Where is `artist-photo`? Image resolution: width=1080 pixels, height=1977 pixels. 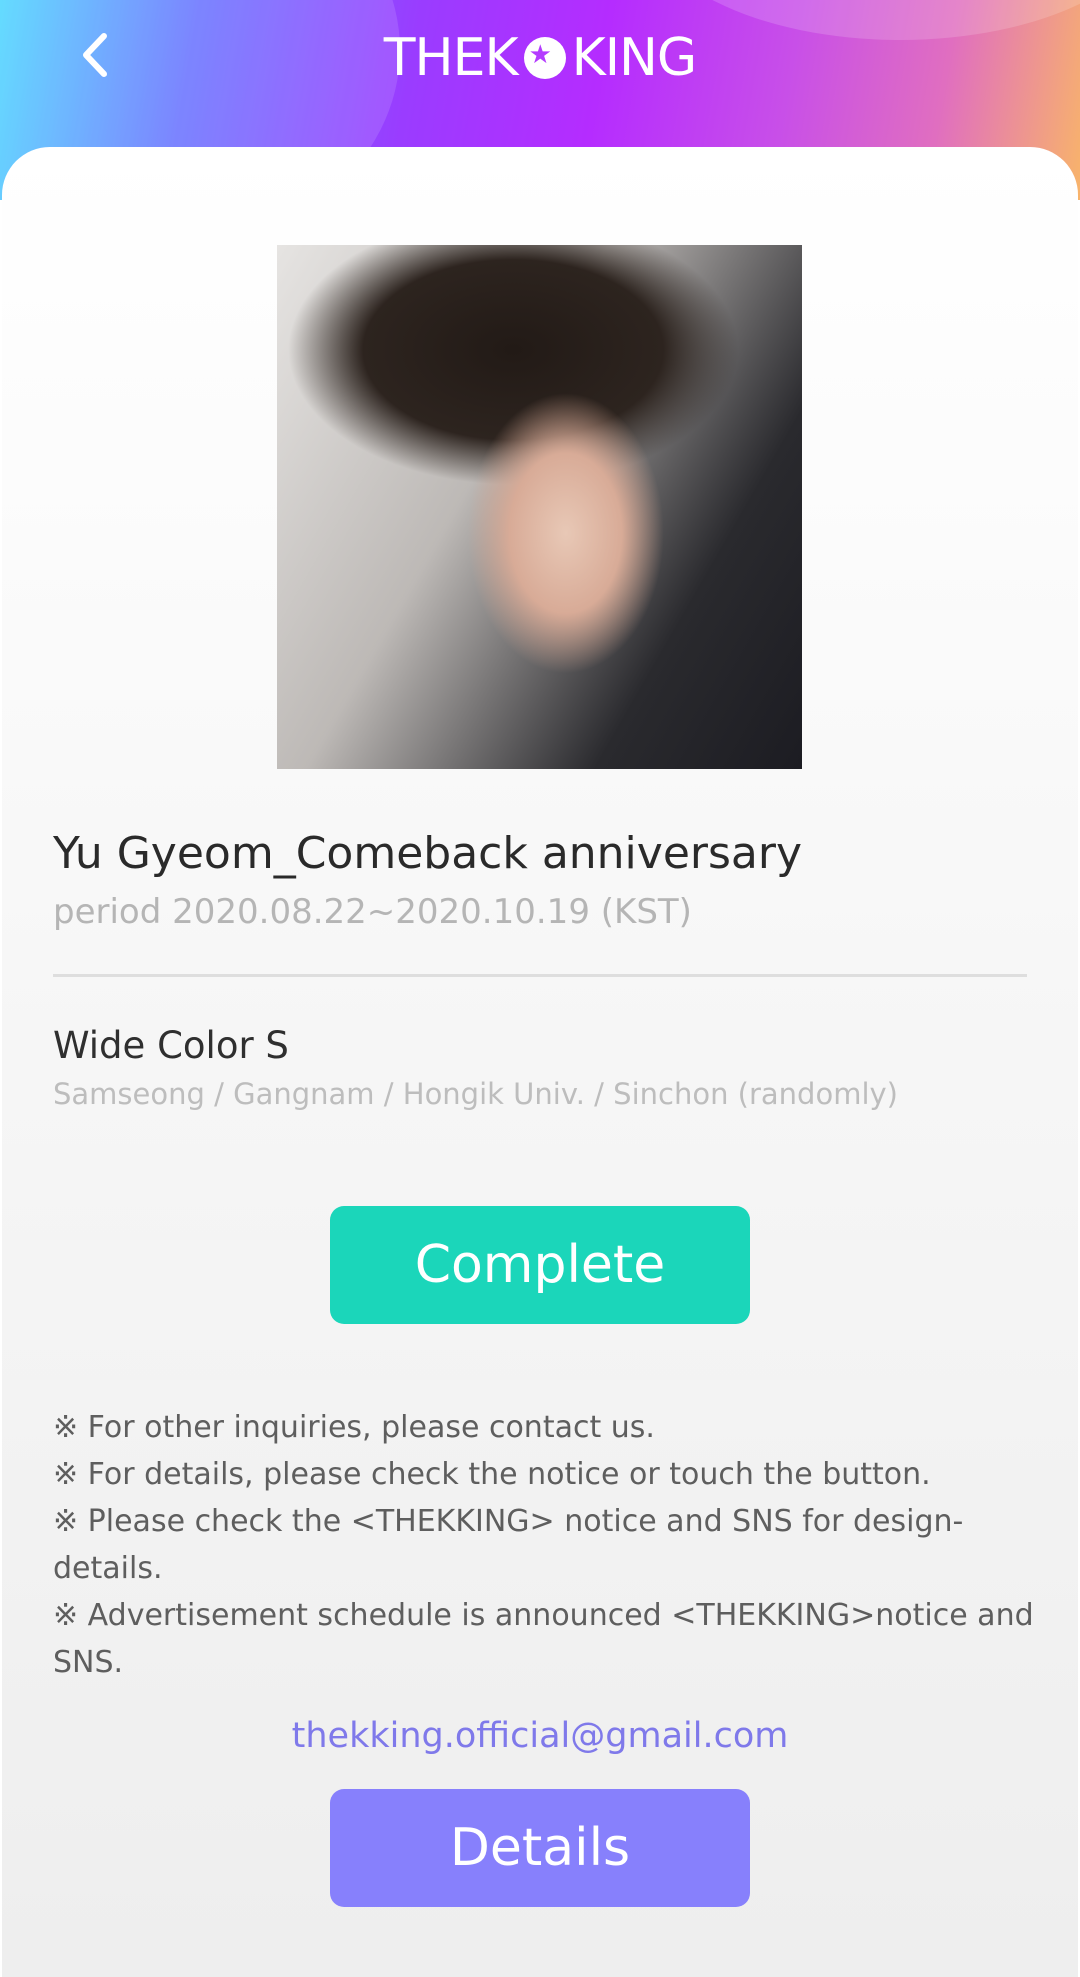 artist-photo is located at coordinates (539, 507).